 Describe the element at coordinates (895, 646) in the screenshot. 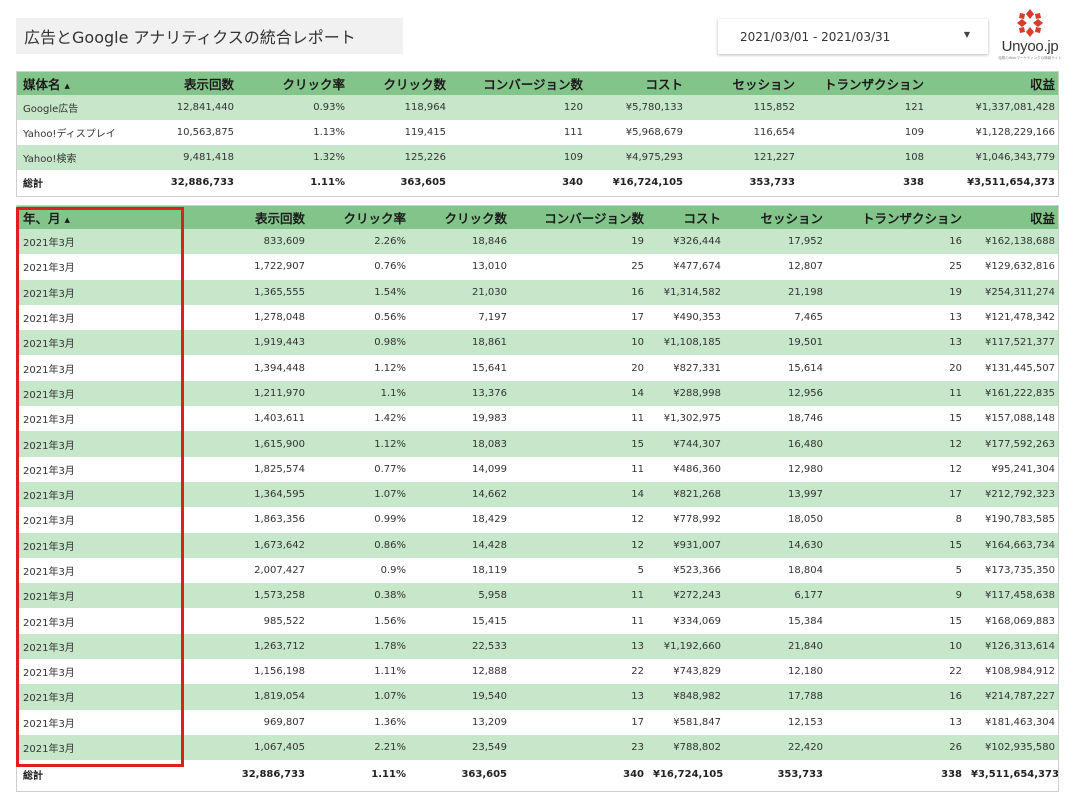

I see `table-cell: 10` at that location.